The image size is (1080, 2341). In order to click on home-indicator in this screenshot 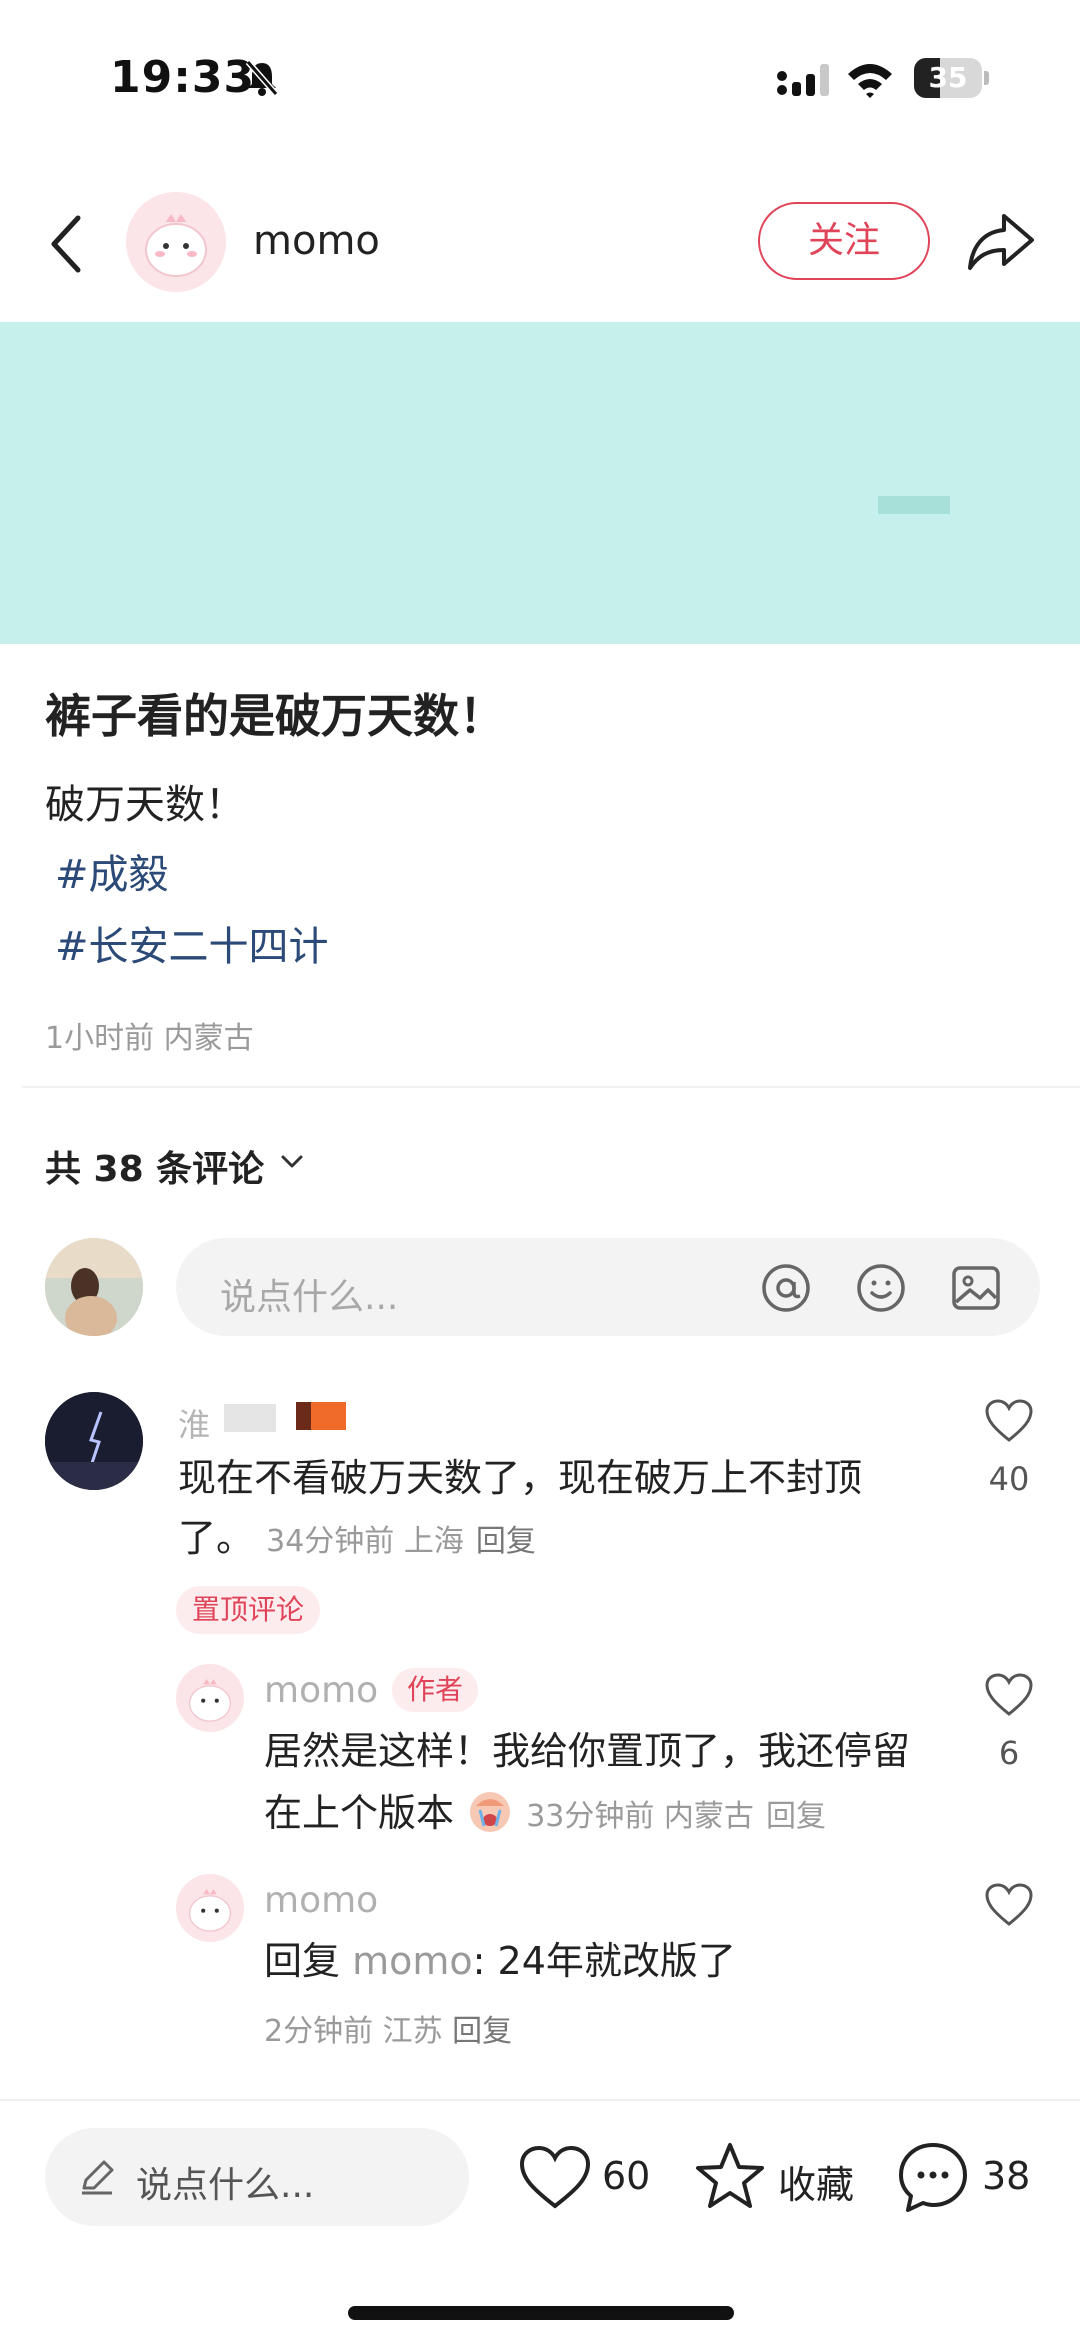, I will do `click(541, 2313)`.